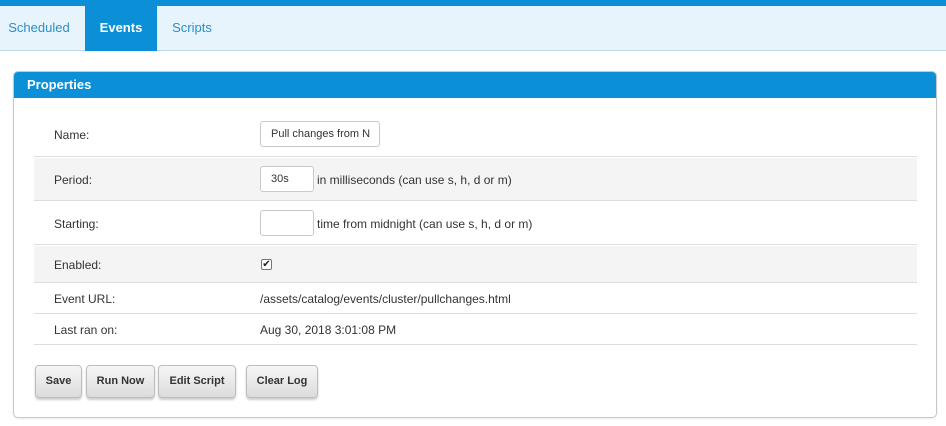  Describe the element at coordinates (475, 264) in the screenshot. I see `enabled-row: Enabled: ✔` at that location.